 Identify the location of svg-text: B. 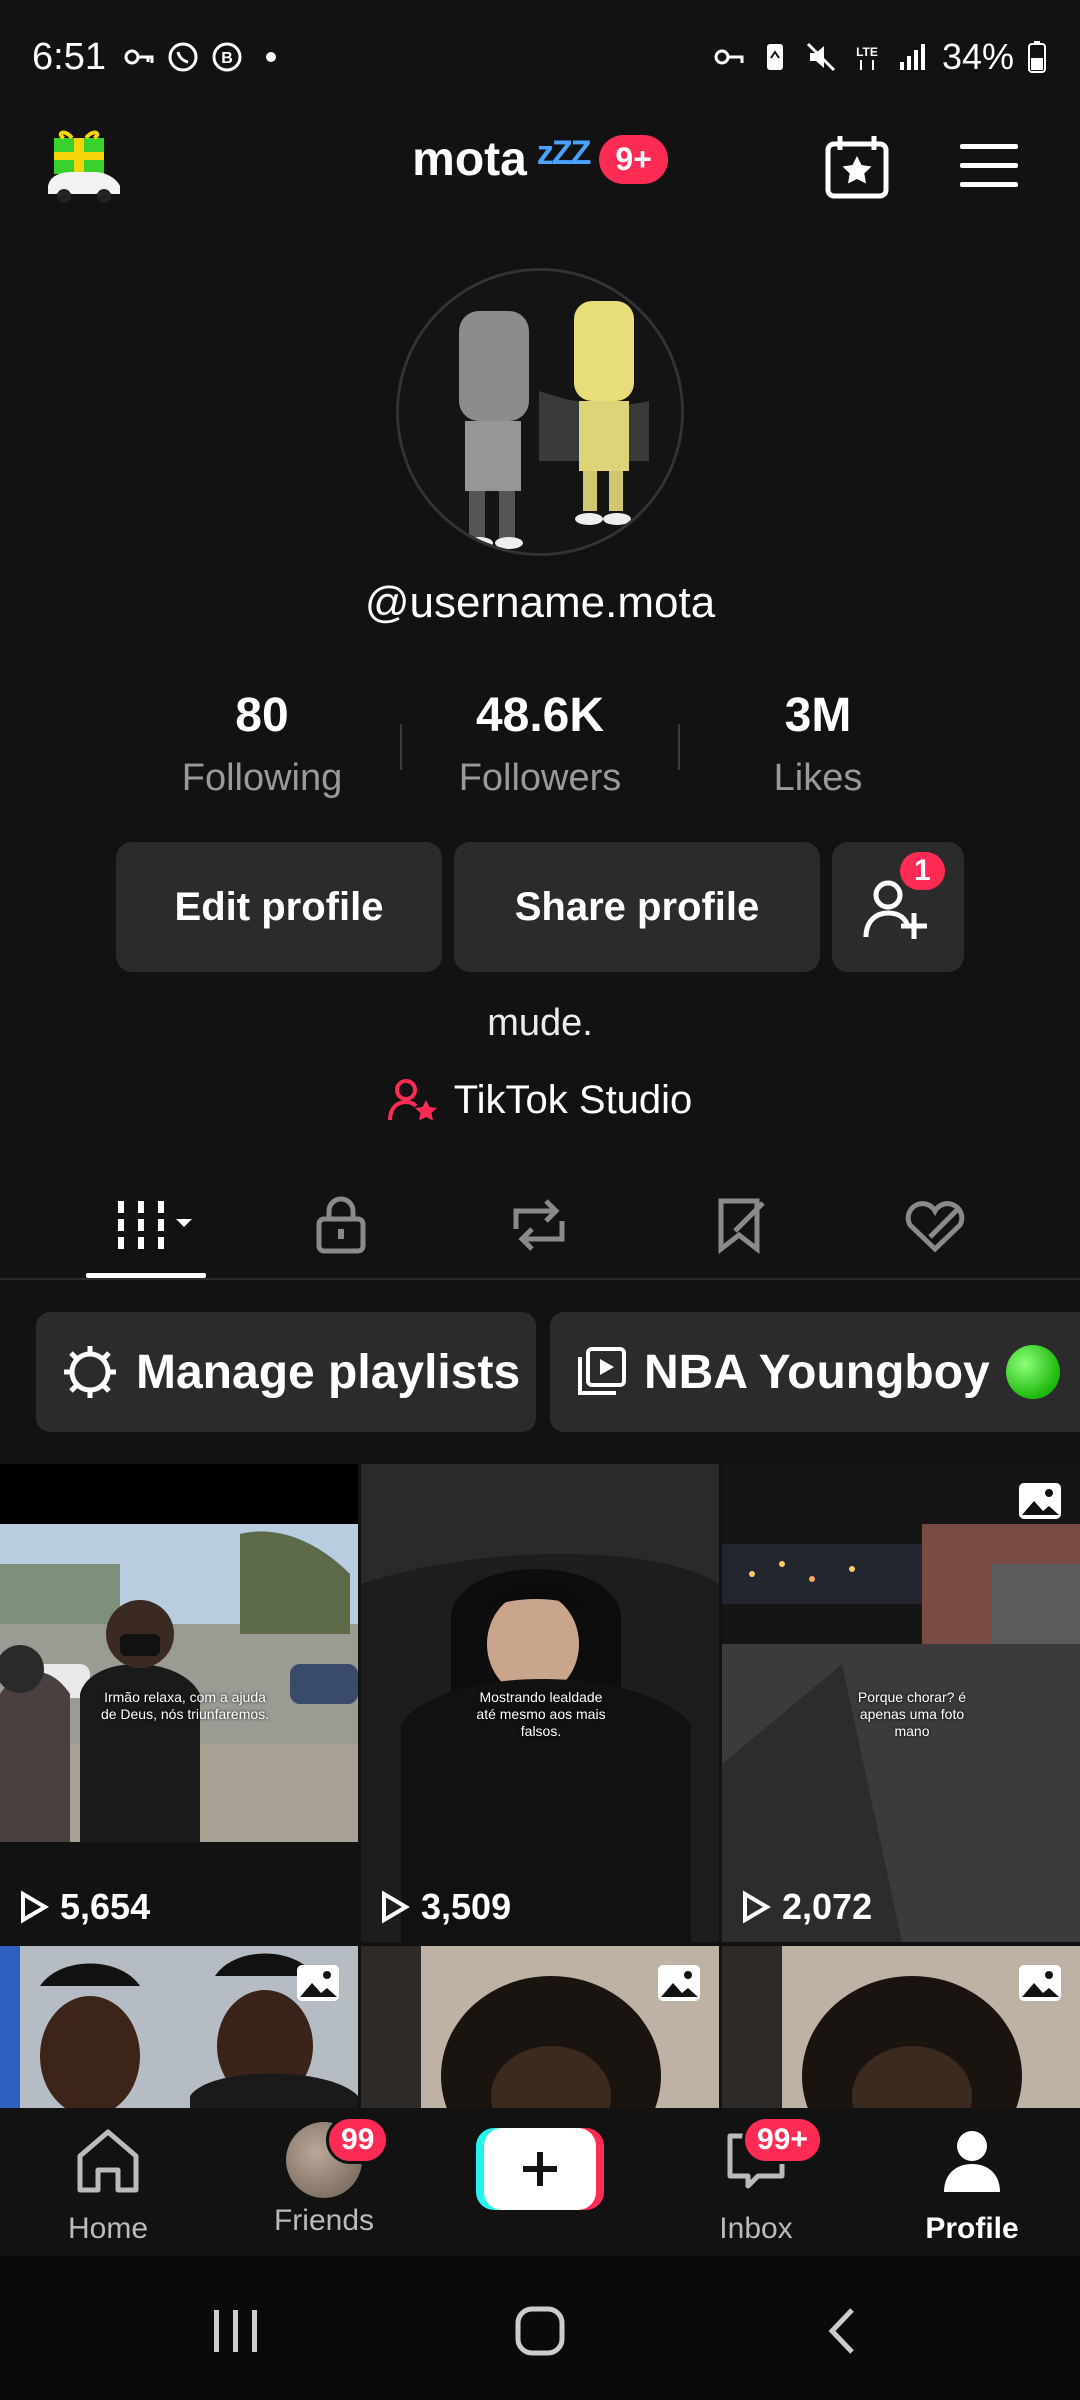
(227, 58).